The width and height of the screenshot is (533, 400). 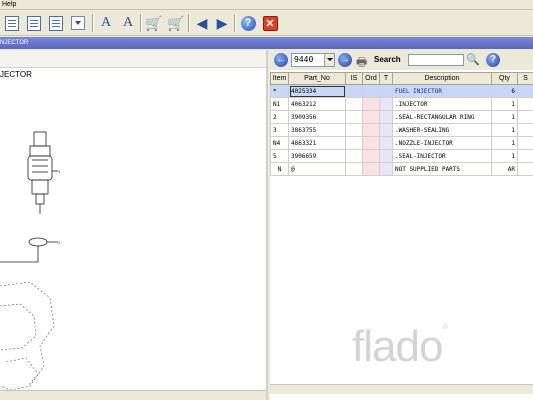 What do you see at coordinates (317, 169) in the screenshot?
I see `cell-part-no: @` at bounding box center [317, 169].